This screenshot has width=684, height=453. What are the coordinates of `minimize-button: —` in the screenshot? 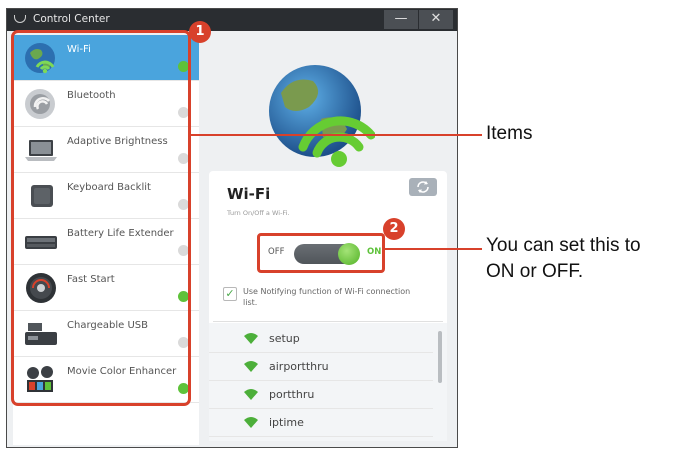 It's located at (401, 19).